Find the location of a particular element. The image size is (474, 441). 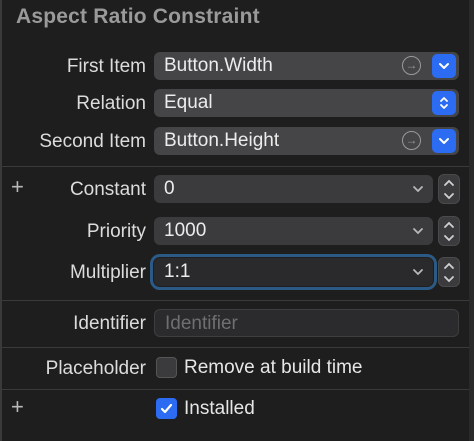

installed-checkbox is located at coordinates (166, 408).